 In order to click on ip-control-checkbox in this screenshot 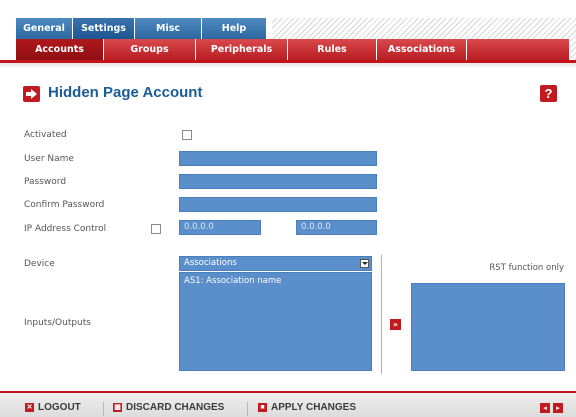, I will do `click(156, 229)`.